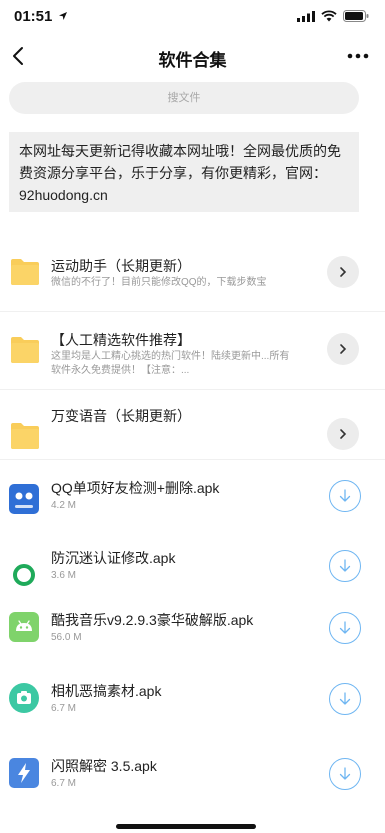 The image size is (385, 833). What do you see at coordinates (192, 500) in the screenshot?
I see `file-item: QQ单项好友检测+删除.apk 4.2 M` at bounding box center [192, 500].